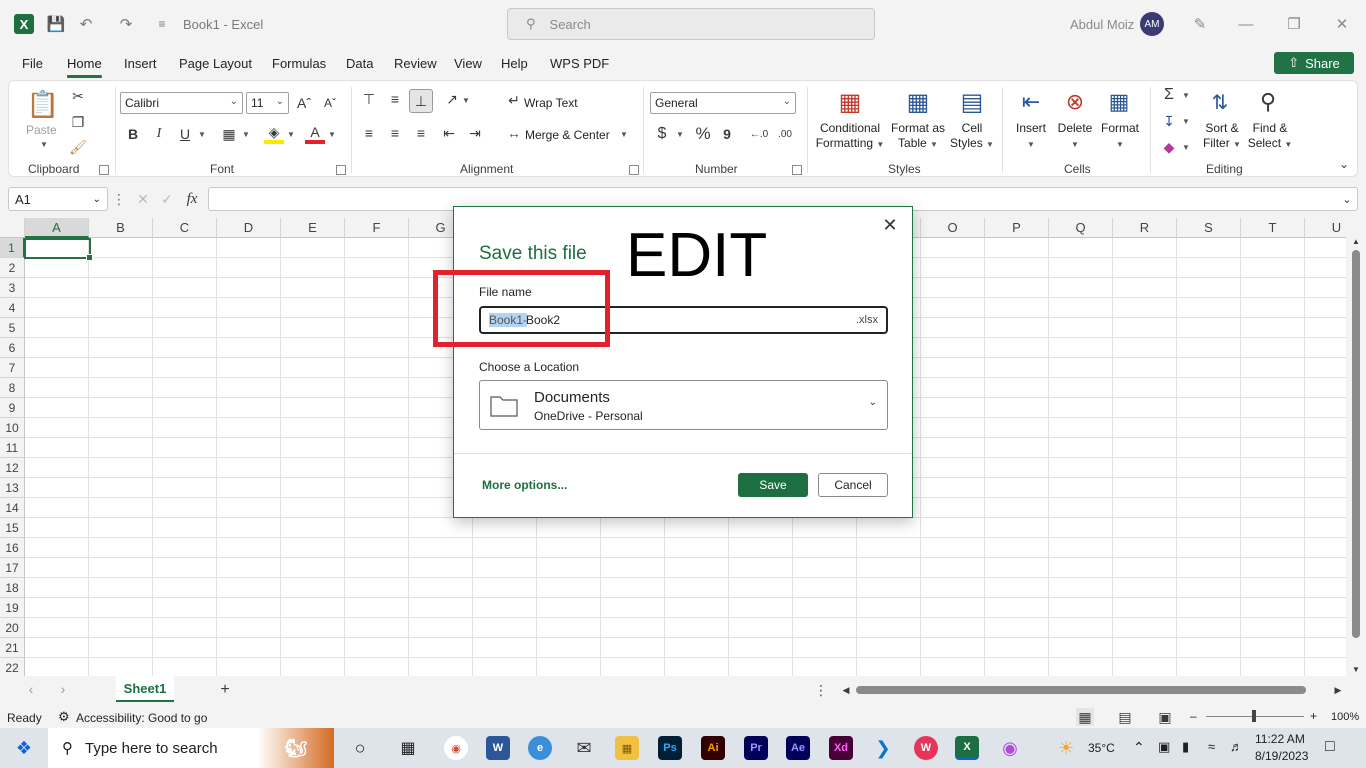  What do you see at coordinates (12, 268) in the screenshot?
I see `row-header: 2` at bounding box center [12, 268].